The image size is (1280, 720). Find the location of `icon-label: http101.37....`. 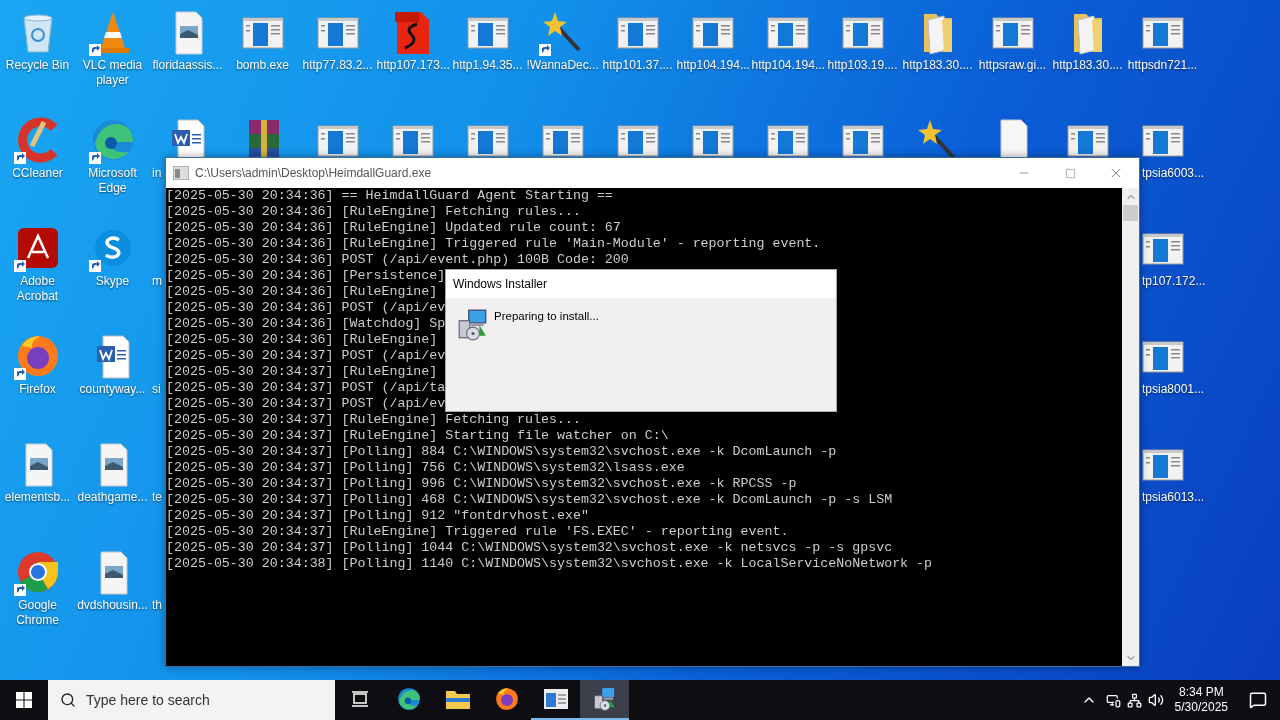

icon-label: http101.37.... is located at coordinates (637, 65).